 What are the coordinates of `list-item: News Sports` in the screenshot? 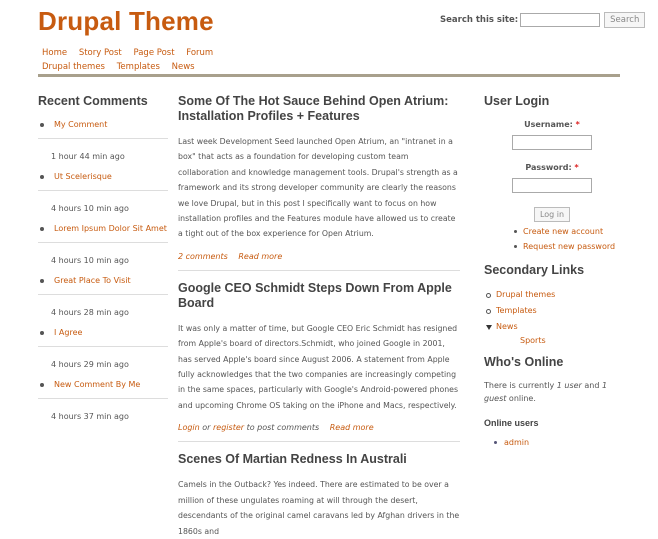 It's located at (553, 333).